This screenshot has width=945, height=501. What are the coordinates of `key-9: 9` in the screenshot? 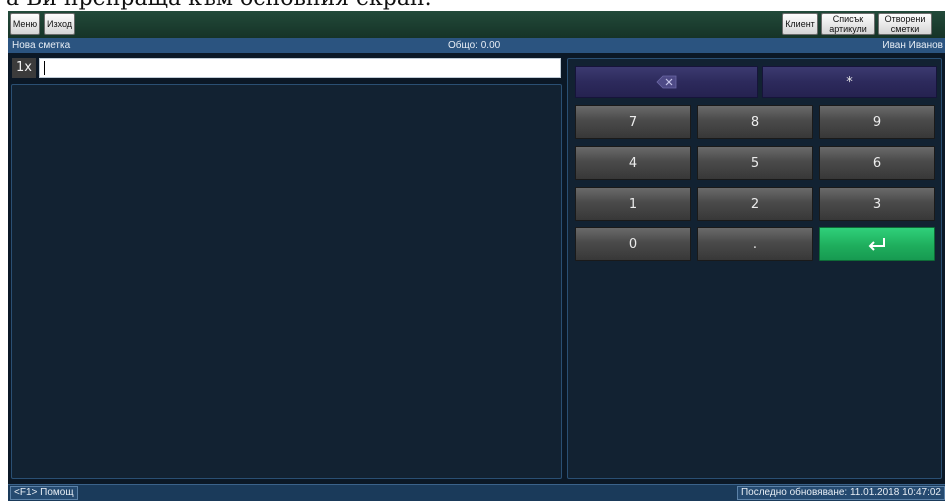 It's located at (877, 122).